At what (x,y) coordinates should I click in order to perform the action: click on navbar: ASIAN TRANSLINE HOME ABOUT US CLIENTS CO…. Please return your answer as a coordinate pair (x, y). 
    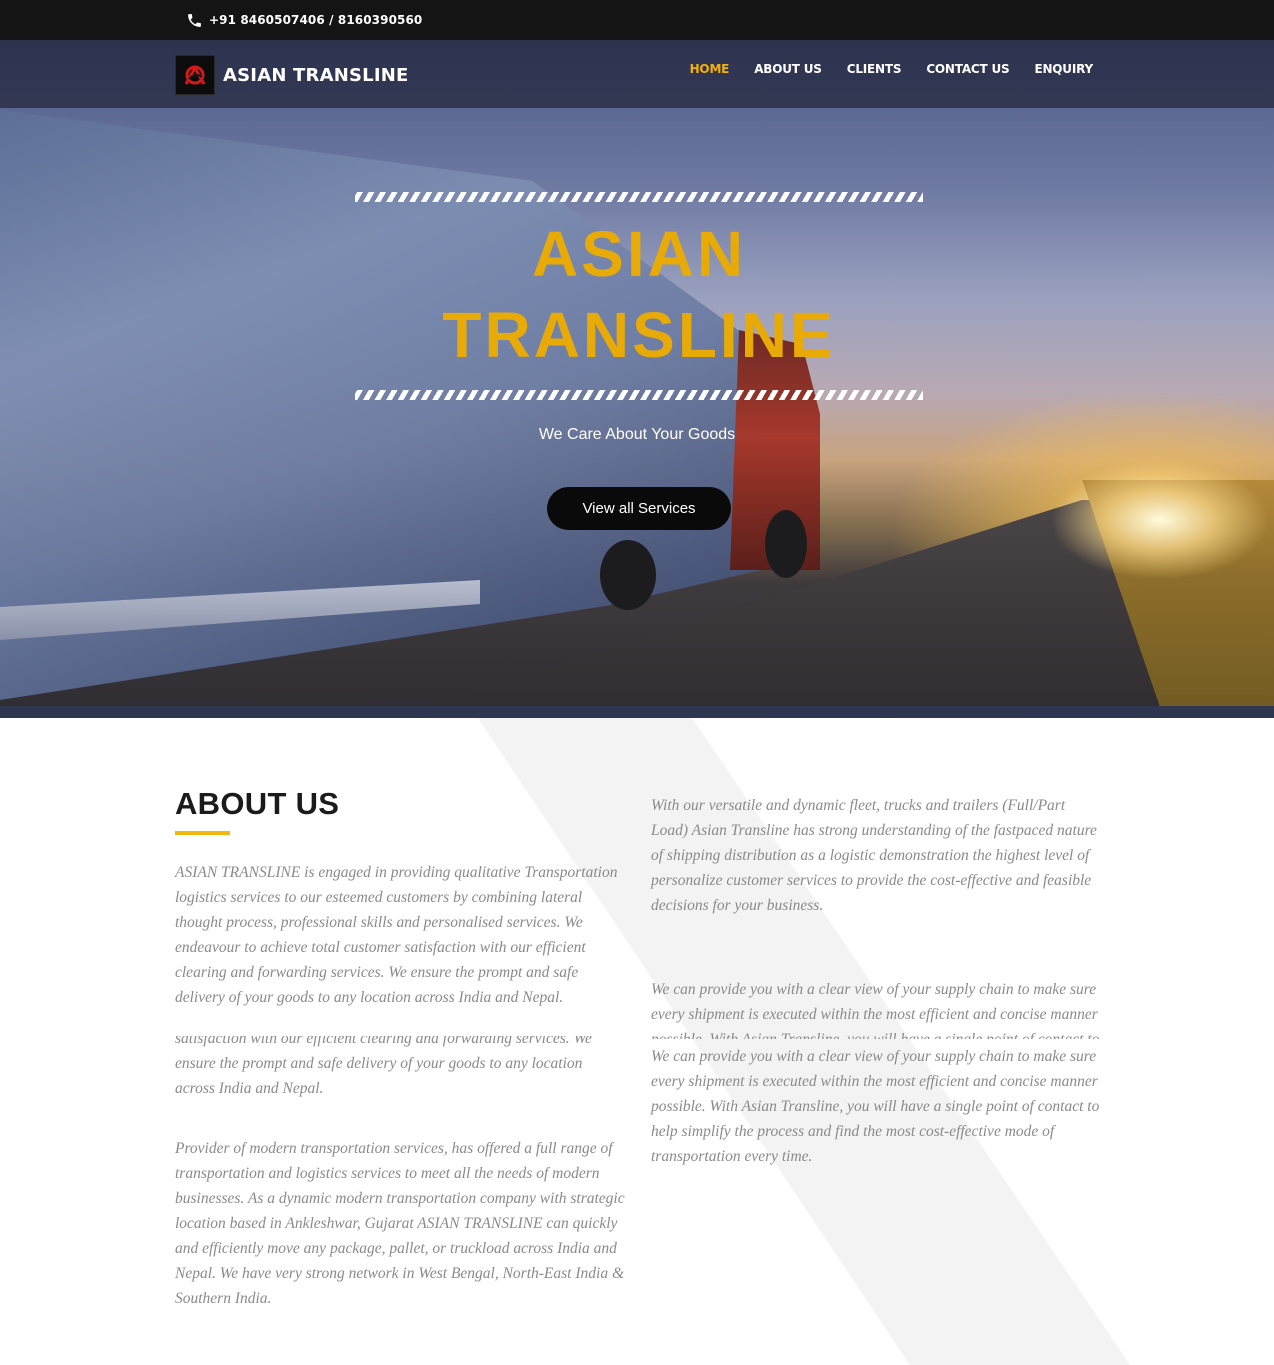
    Looking at the image, I should click on (637, 74).